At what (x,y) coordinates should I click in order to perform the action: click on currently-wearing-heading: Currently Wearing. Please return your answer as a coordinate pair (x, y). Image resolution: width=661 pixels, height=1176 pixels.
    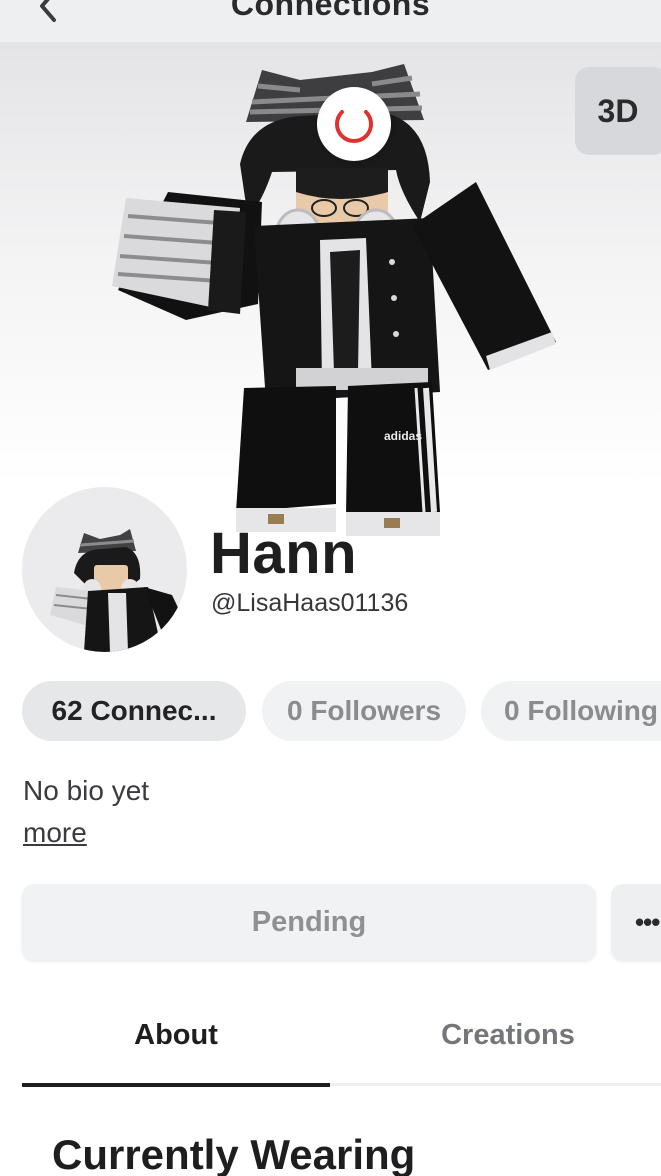
    Looking at the image, I should click on (234, 1153).